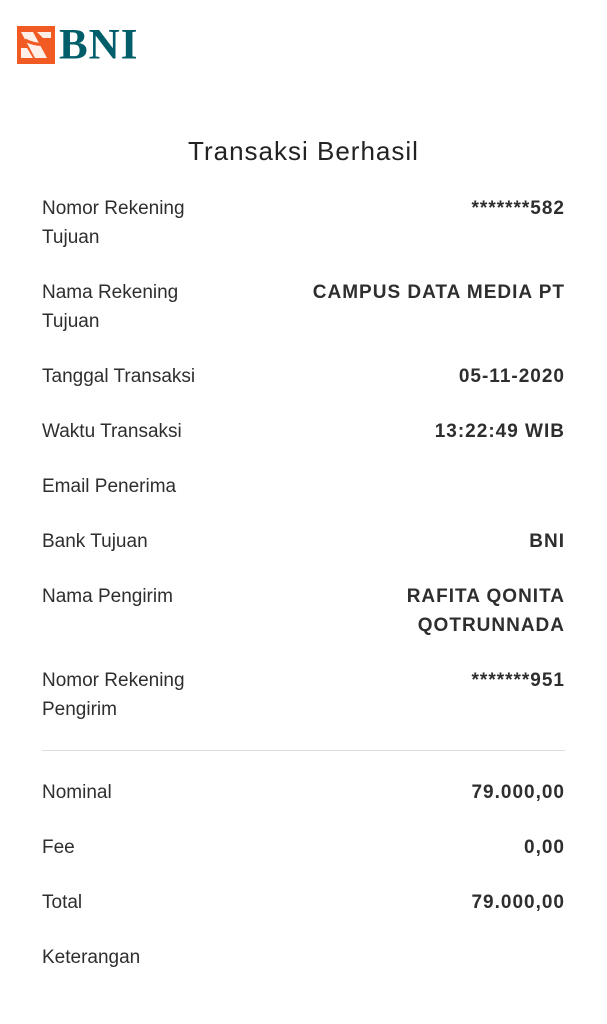  Describe the element at coordinates (91, 957) in the screenshot. I see `summary-label: Keterangan` at that location.